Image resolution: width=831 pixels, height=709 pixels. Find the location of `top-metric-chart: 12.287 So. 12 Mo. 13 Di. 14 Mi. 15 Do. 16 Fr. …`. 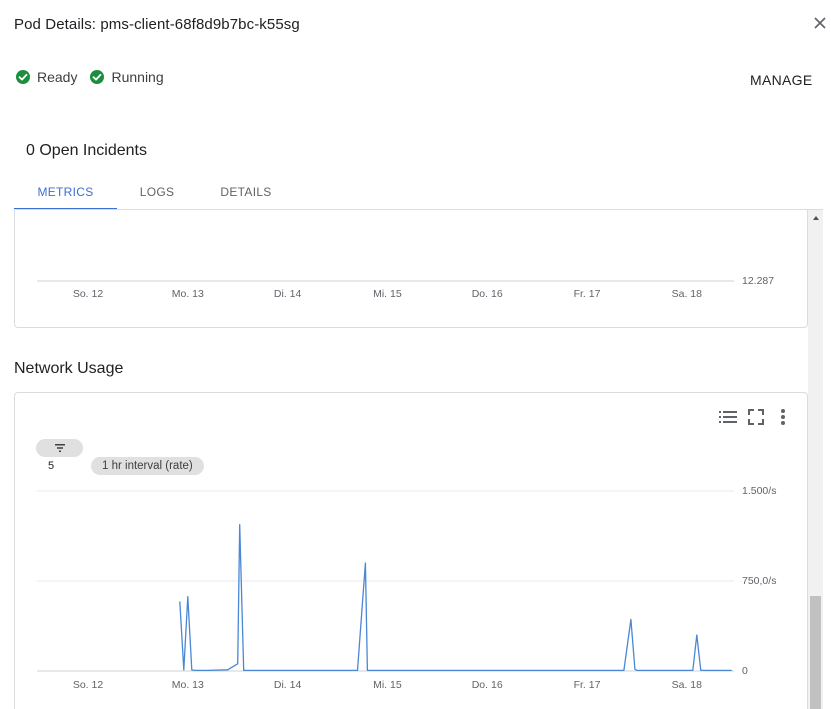

top-metric-chart: 12.287 So. 12 Mo. 13 Di. 14 Mi. 15 Do. 16 Fr. … is located at coordinates (405, 287).